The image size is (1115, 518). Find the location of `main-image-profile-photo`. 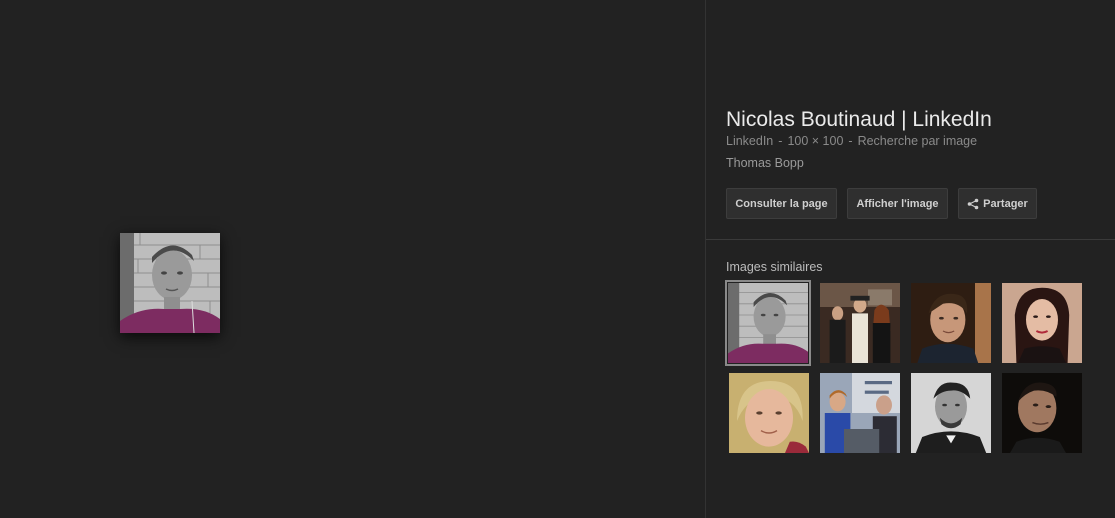

main-image-profile-photo is located at coordinates (170, 283).